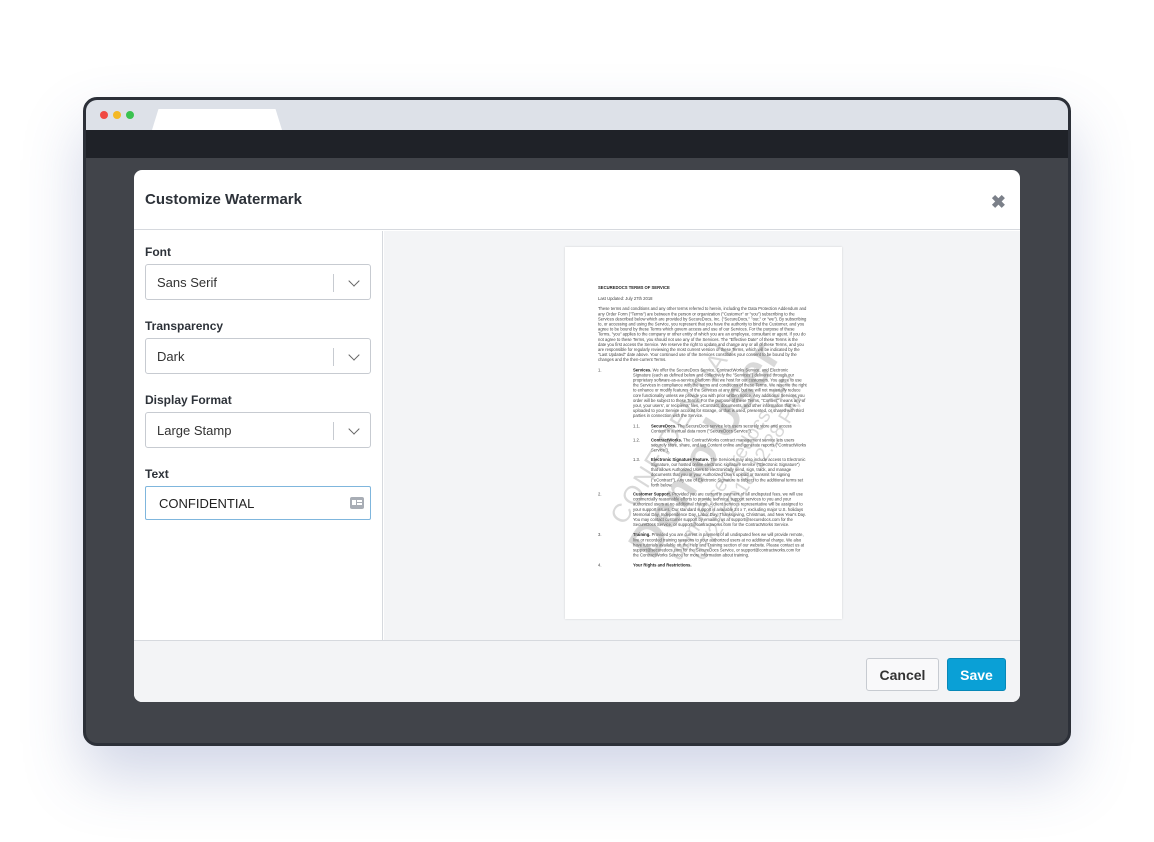 This screenshot has height=842, width=1154. Describe the element at coordinates (223, 199) in the screenshot. I see `dialog-title: Customize Watermark` at that location.